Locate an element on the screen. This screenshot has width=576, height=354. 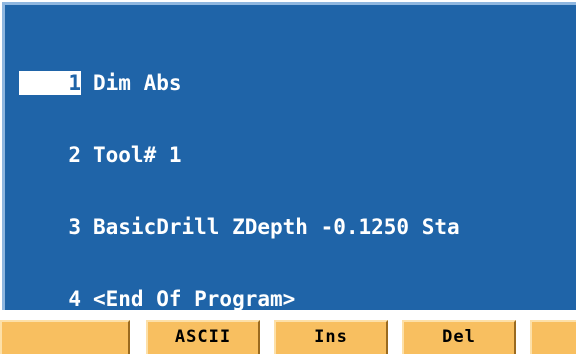
softkey-bar: ASCII Ins Del is located at coordinates (288, 336).